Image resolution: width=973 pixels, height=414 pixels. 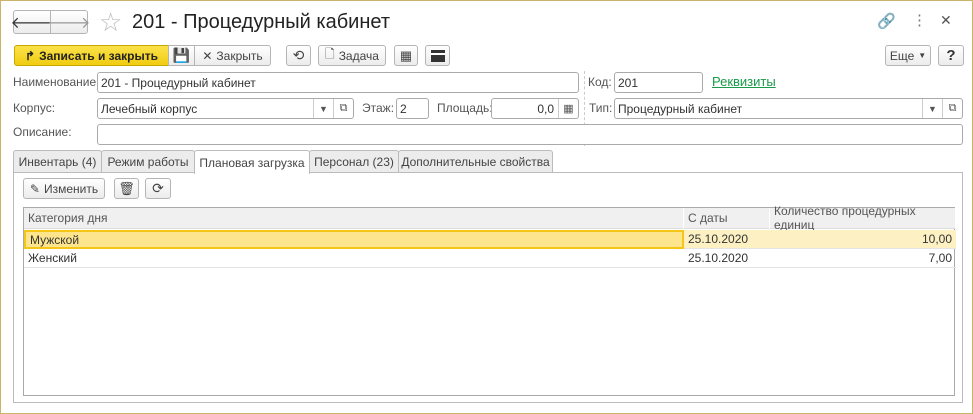 What do you see at coordinates (338, 82) in the screenshot?
I see `name-input: 201 - Процедурный кабинет` at bounding box center [338, 82].